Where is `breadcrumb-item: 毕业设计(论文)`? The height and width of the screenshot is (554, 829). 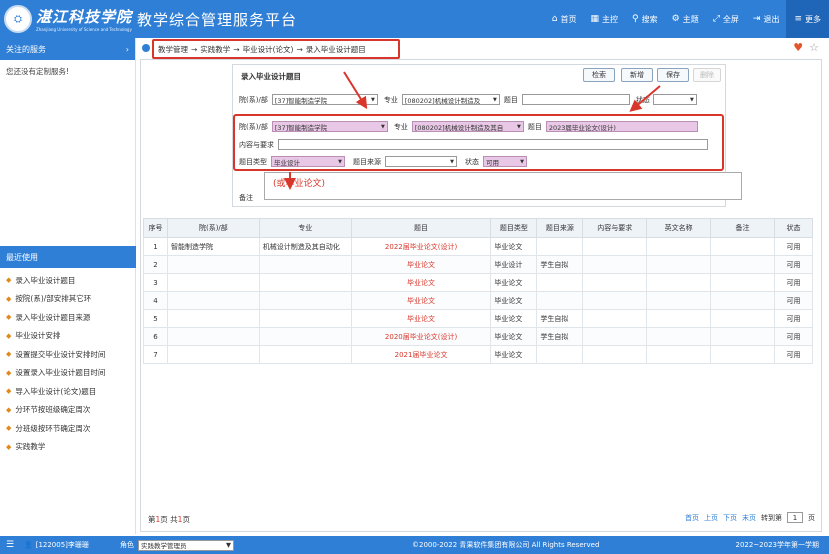 breadcrumb-item: 毕业设计(论文) is located at coordinates (268, 49).